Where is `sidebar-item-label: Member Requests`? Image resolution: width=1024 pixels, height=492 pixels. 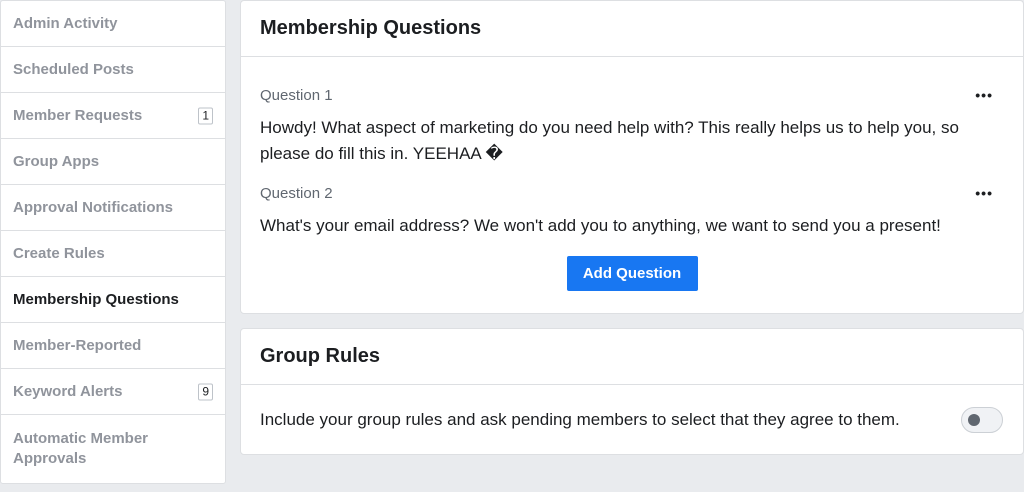 sidebar-item-label: Member Requests is located at coordinates (78, 115).